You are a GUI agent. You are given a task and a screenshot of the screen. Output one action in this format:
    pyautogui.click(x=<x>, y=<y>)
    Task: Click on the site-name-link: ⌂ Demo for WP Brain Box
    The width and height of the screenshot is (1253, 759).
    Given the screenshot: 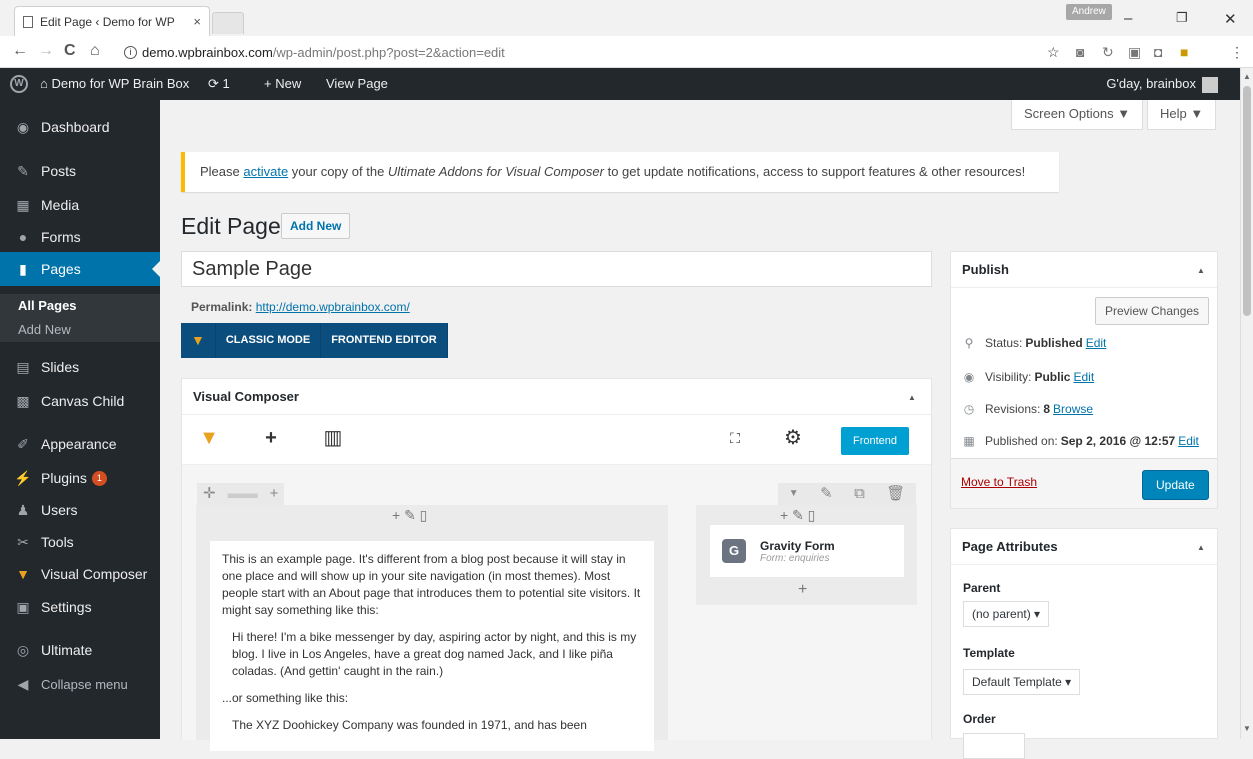 What is the action you would take?
    pyautogui.click(x=114, y=84)
    